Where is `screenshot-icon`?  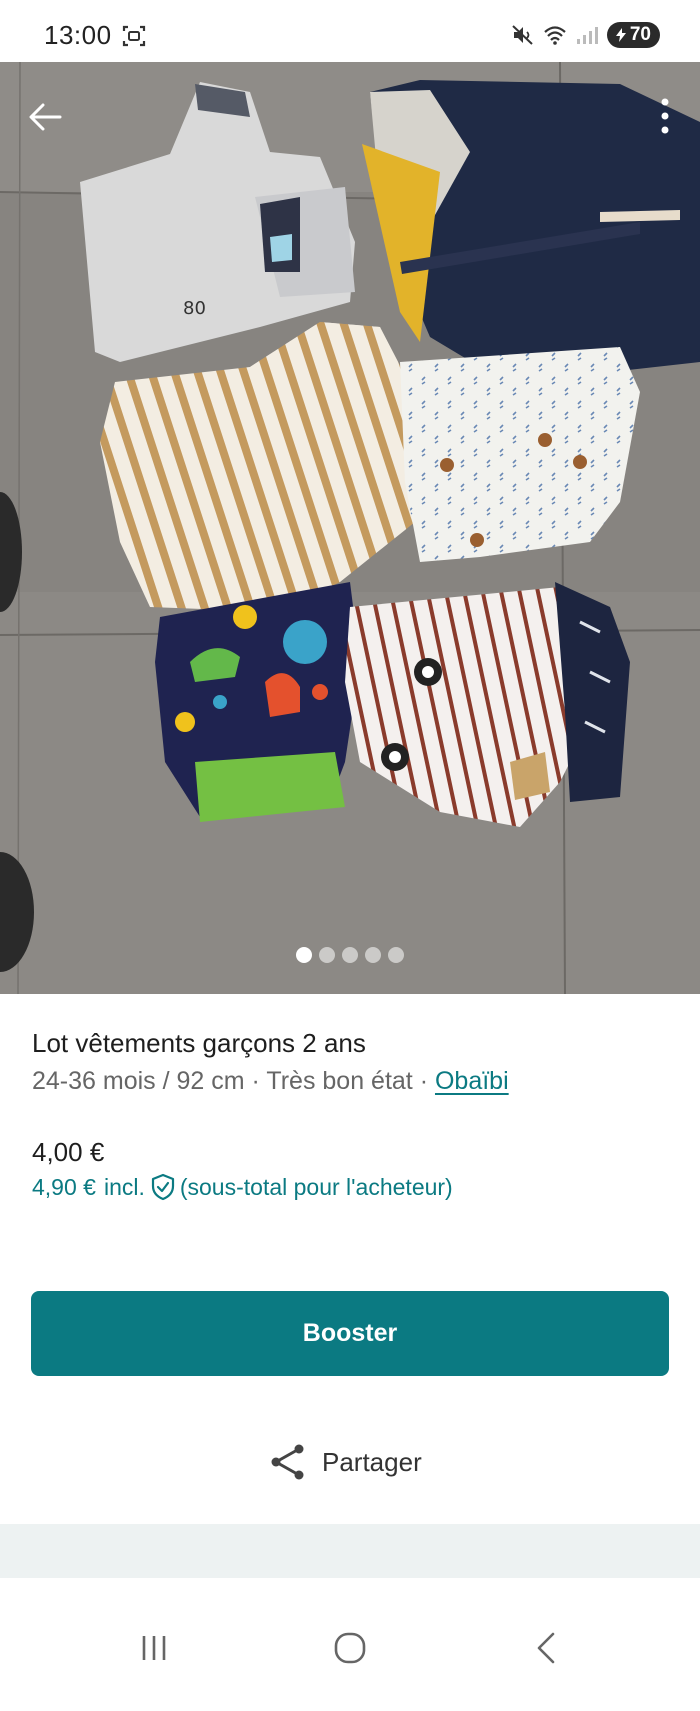
screenshot-icon is located at coordinates (134, 36).